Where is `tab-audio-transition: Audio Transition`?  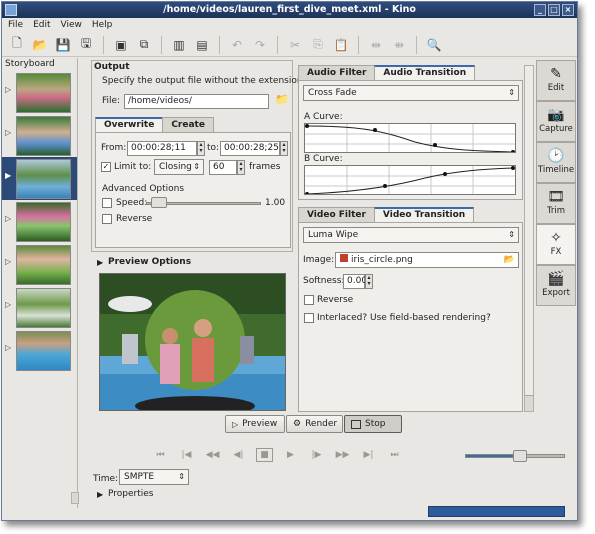 tab-audio-transition: Audio Transition is located at coordinates (425, 72).